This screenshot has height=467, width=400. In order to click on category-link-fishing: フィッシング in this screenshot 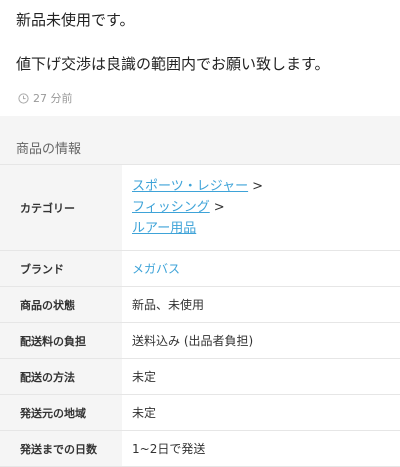, I will do `click(171, 207)`.